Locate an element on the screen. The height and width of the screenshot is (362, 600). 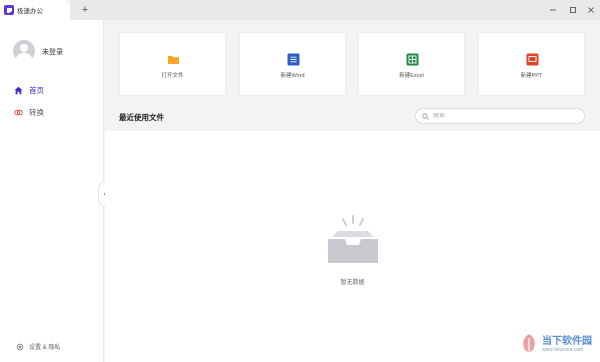
title-bar: 极速办公 + is located at coordinates (300, 10).